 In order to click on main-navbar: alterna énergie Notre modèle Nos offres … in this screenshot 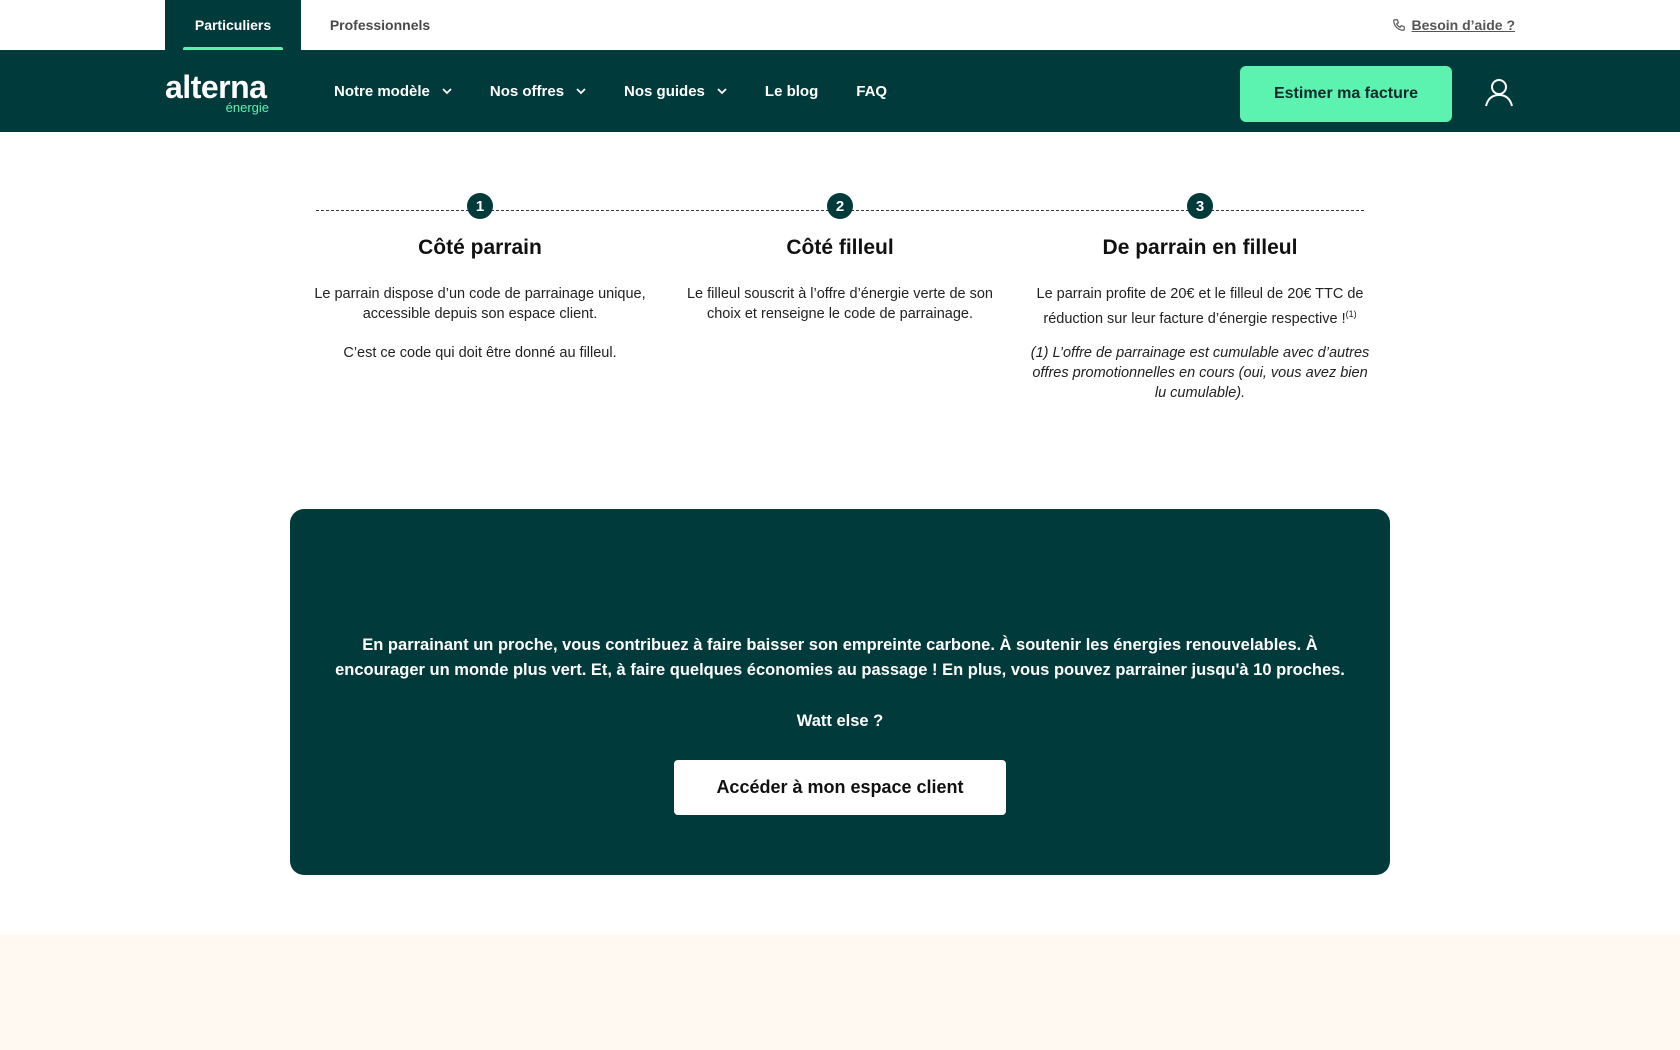, I will do `click(840, 91)`.